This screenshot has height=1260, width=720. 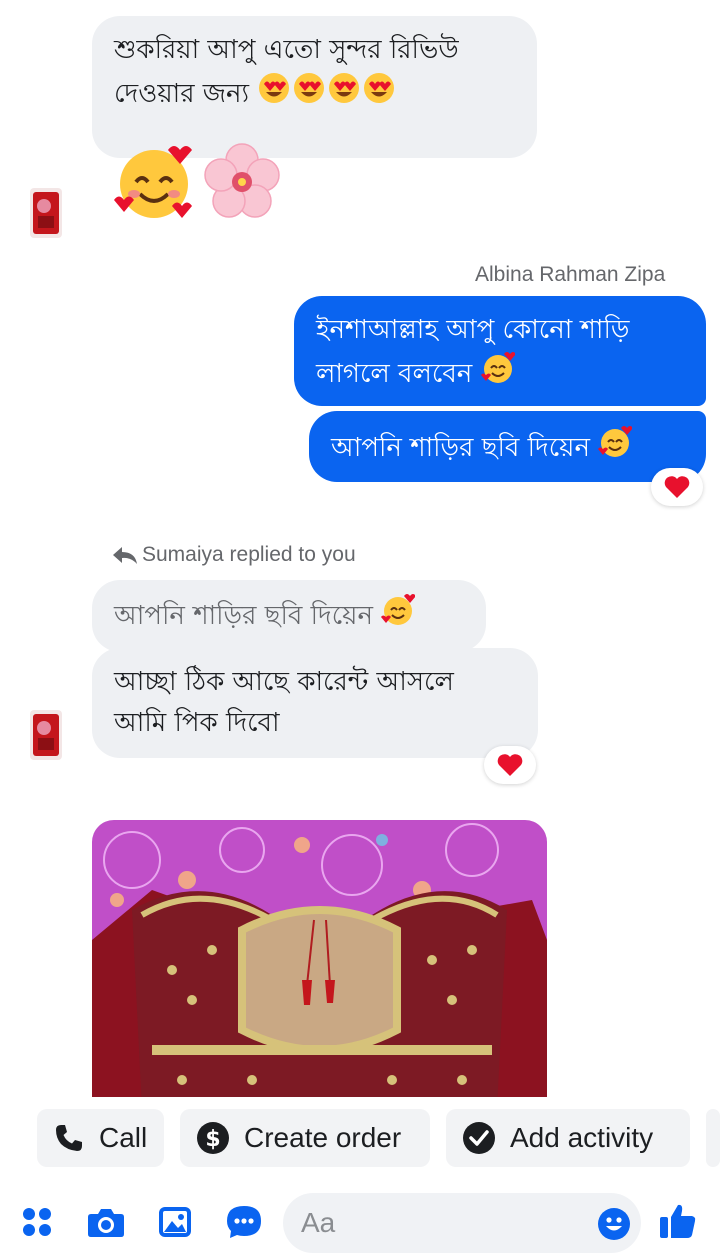 I want to click on message-composer: Aa, so click(x=360, y=1222).